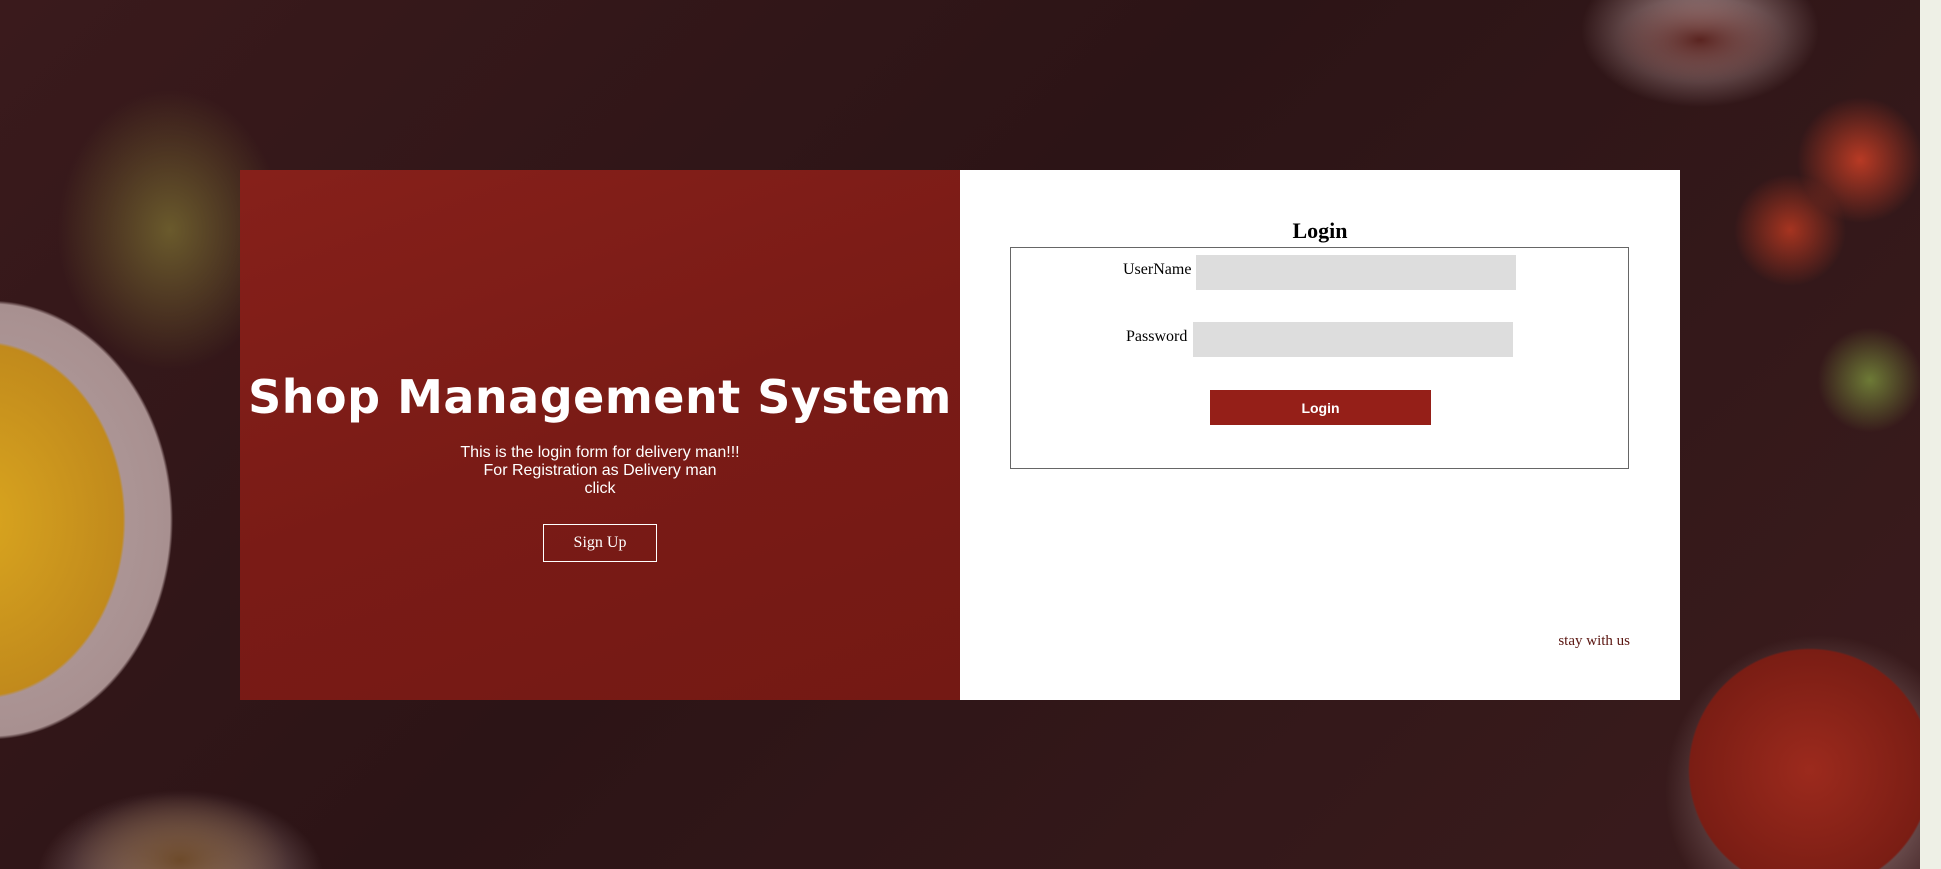 The height and width of the screenshot is (869, 1941). What do you see at coordinates (1930, 434) in the screenshot?
I see `page-edge` at bounding box center [1930, 434].